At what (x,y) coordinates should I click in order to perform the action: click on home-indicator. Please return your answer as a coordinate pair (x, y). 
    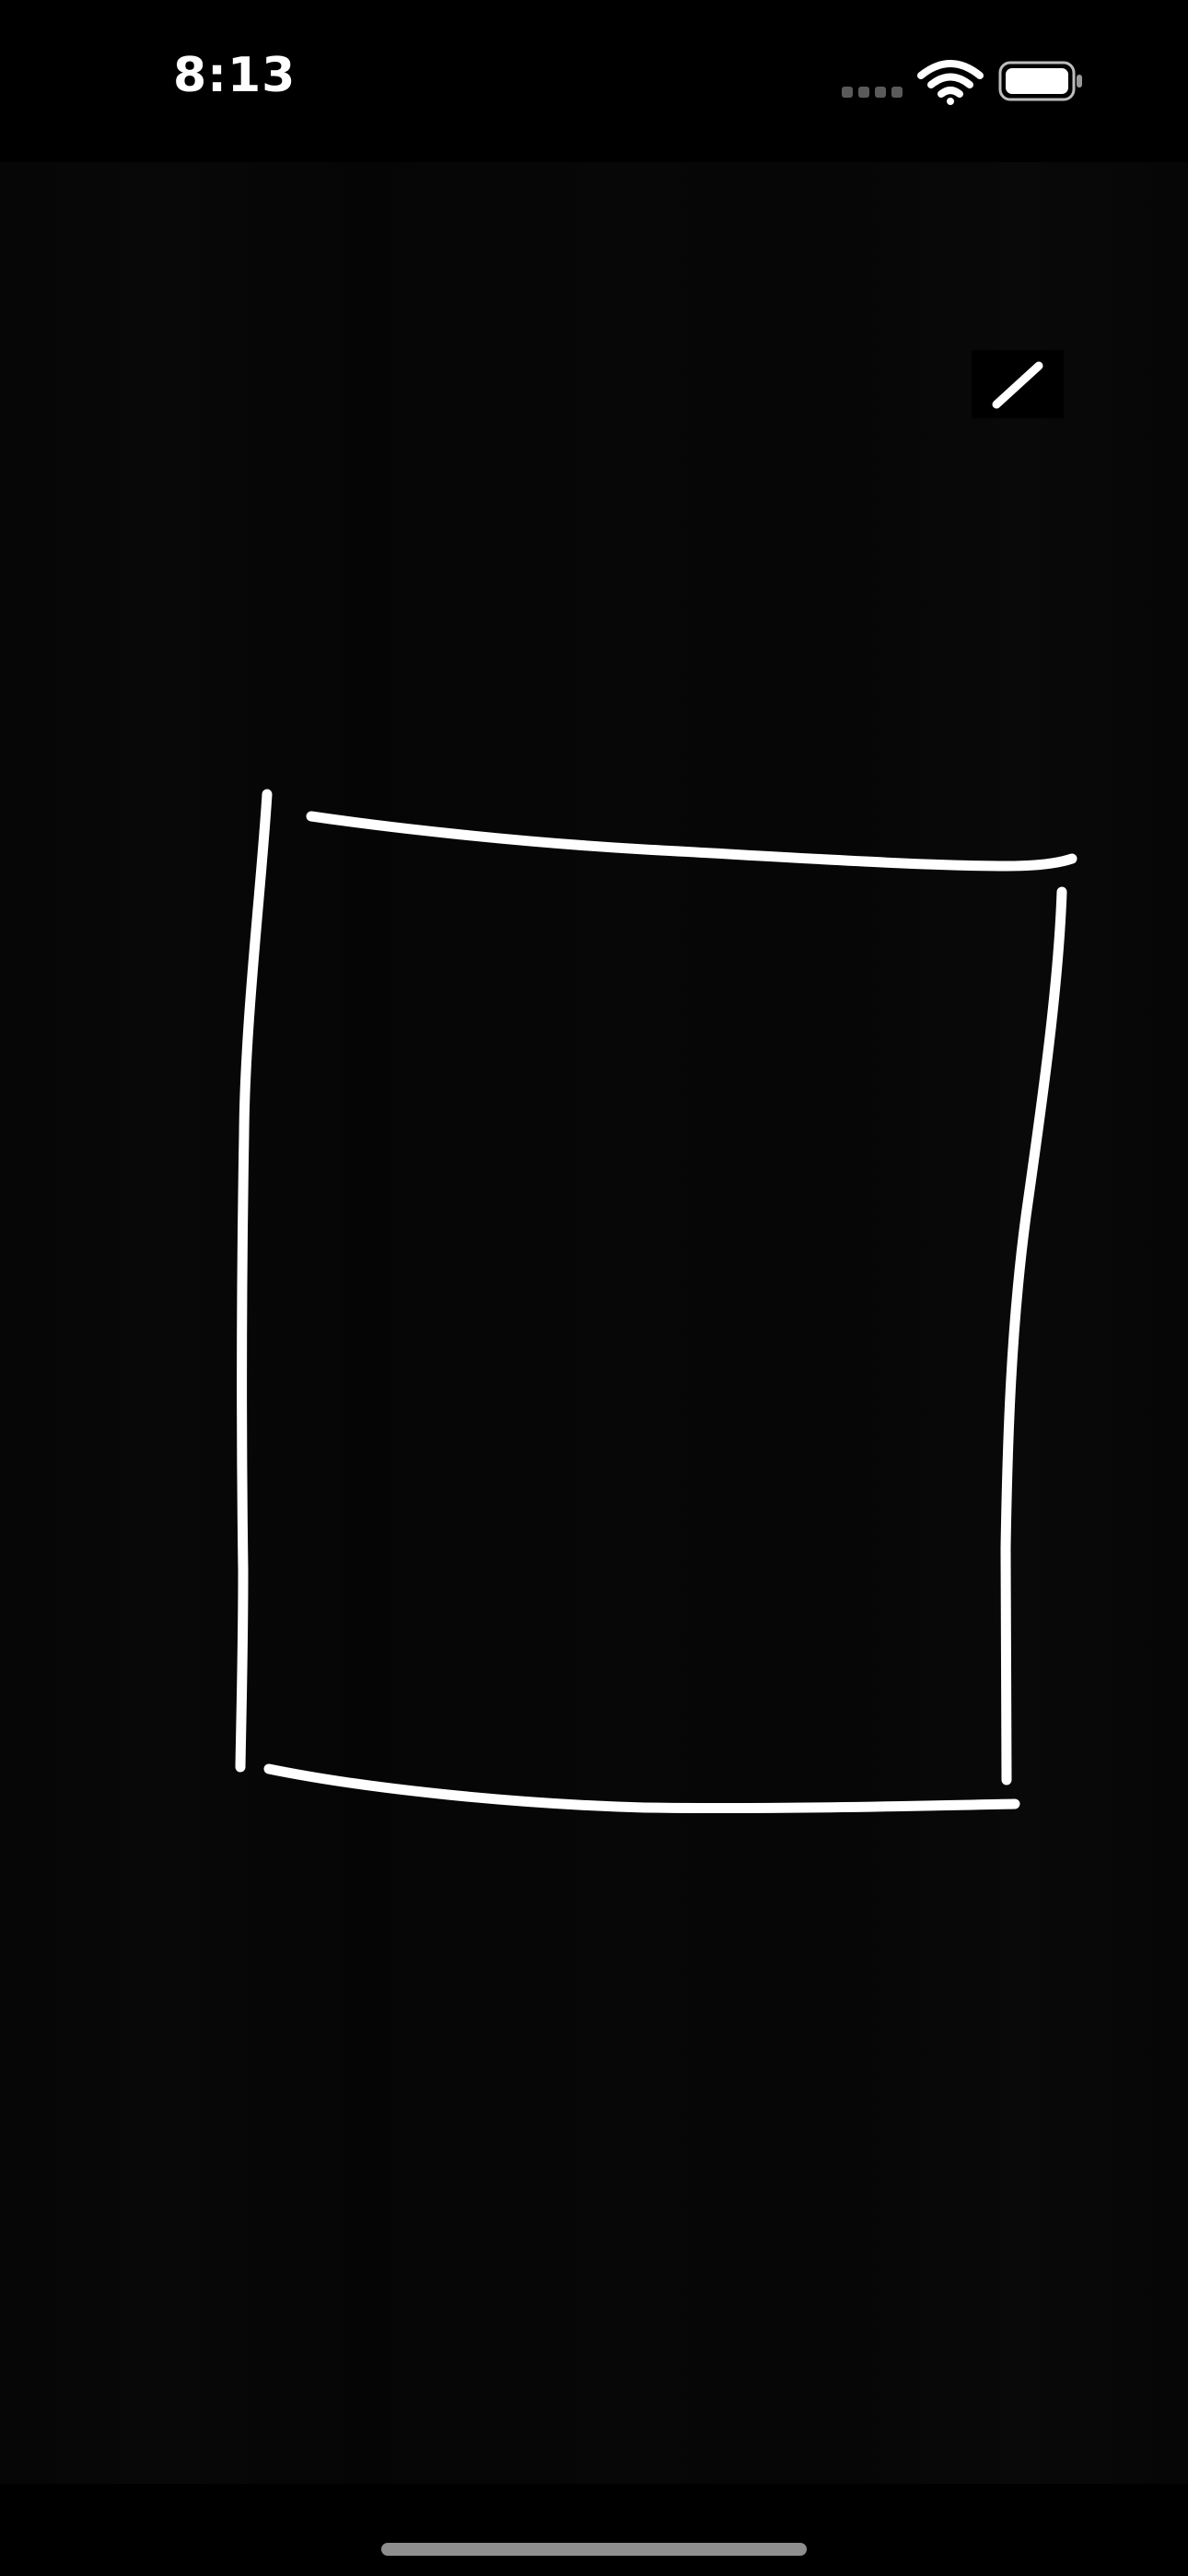
    Looking at the image, I should click on (594, 2549).